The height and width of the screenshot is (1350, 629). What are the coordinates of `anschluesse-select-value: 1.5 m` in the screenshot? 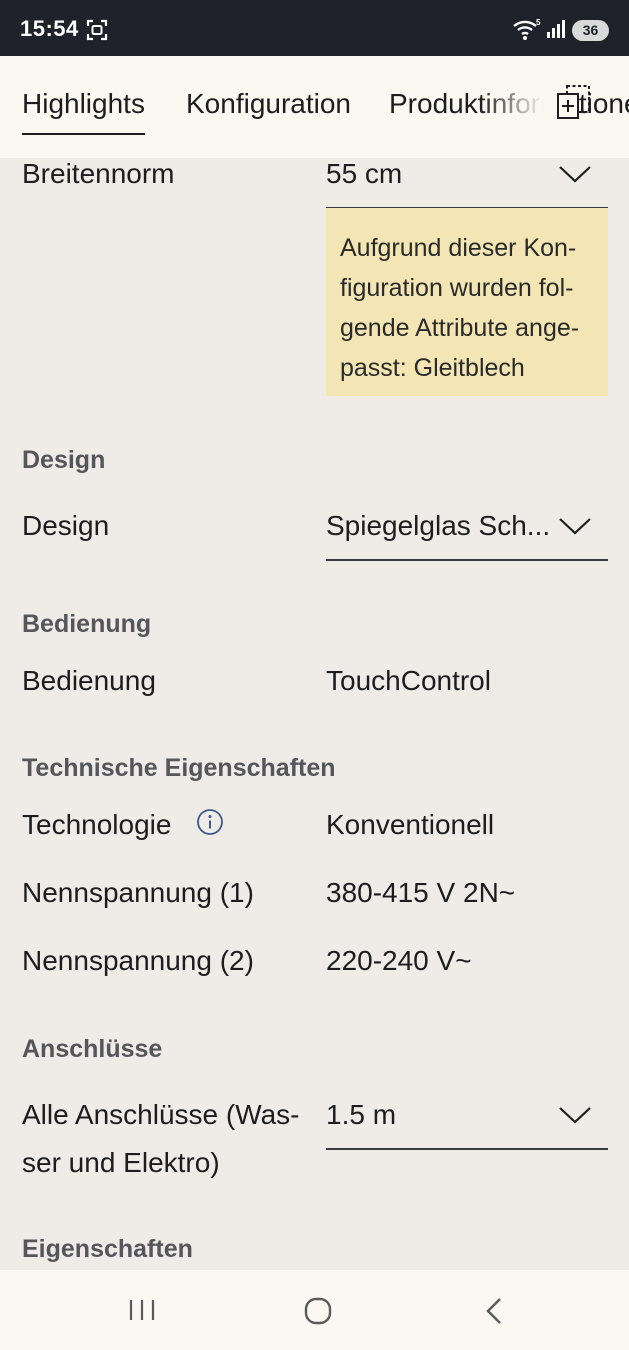 It's located at (361, 1115).